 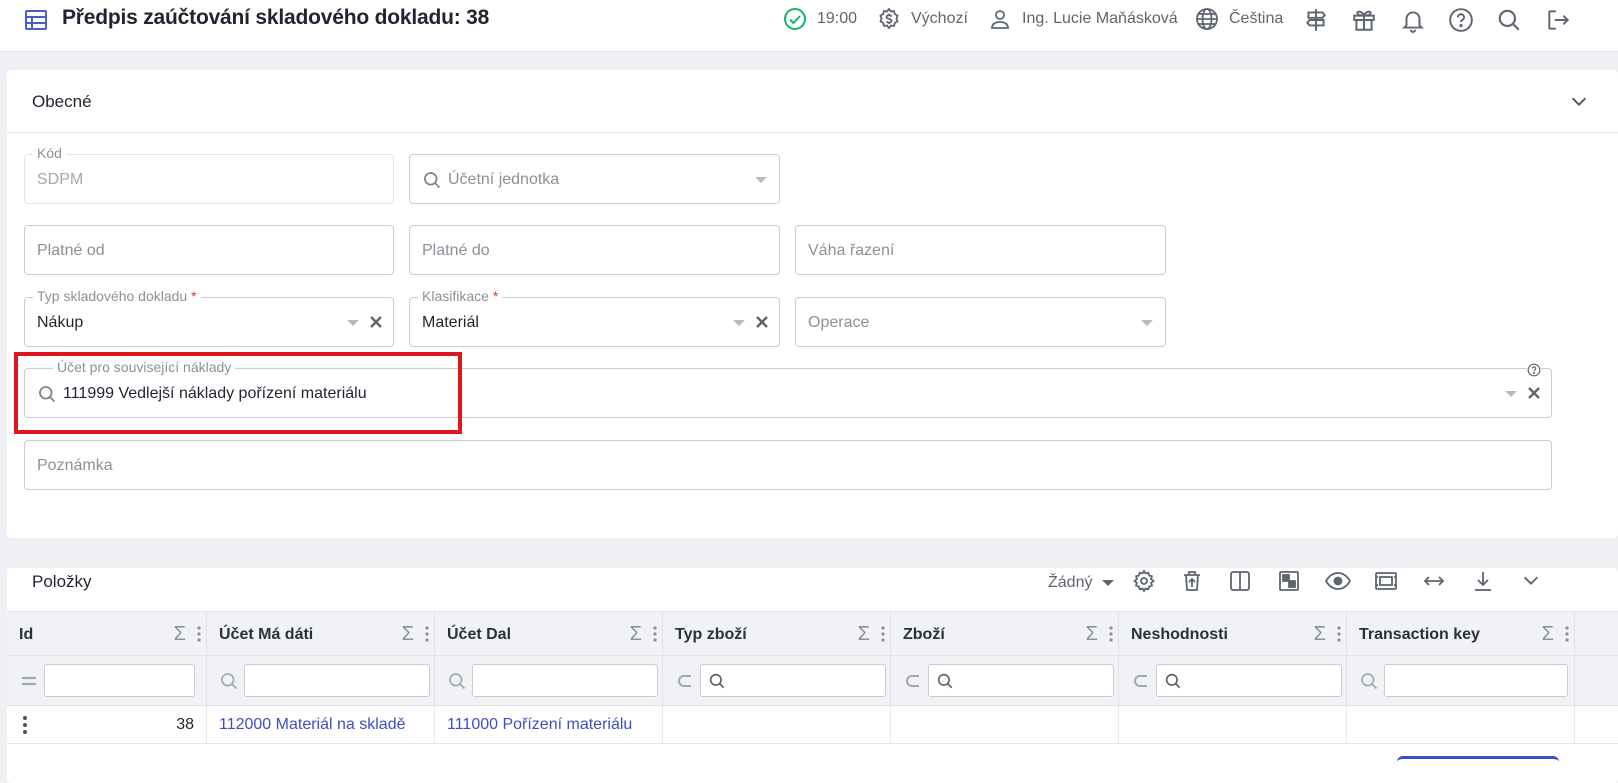 What do you see at coordinates (793, 680) in the screenshot?
I see `filter-input-typ-zbozi` at bounding box center [793, 680].